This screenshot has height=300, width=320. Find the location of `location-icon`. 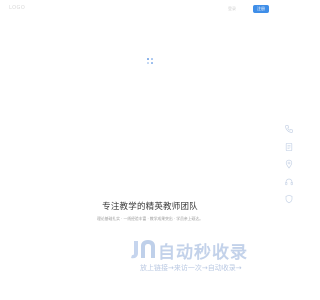

location-icon is located at coordinates (289, 164).